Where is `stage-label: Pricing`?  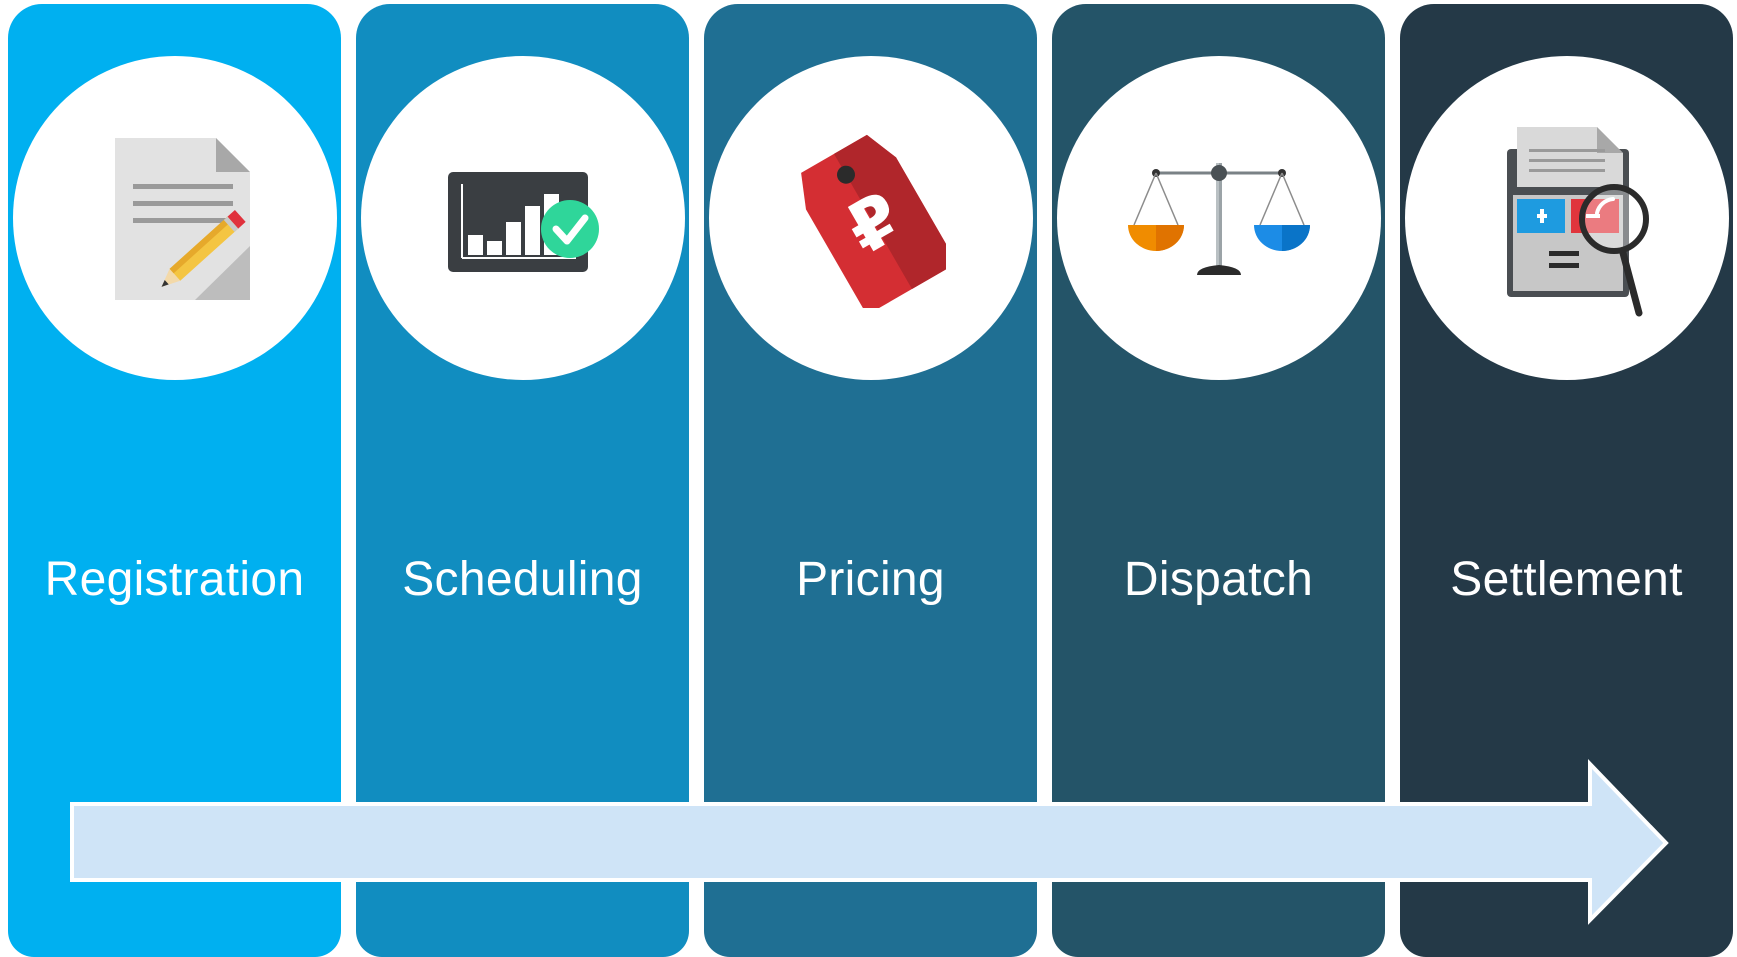 stage-label: Pricing is located at coordinates (870, 579).